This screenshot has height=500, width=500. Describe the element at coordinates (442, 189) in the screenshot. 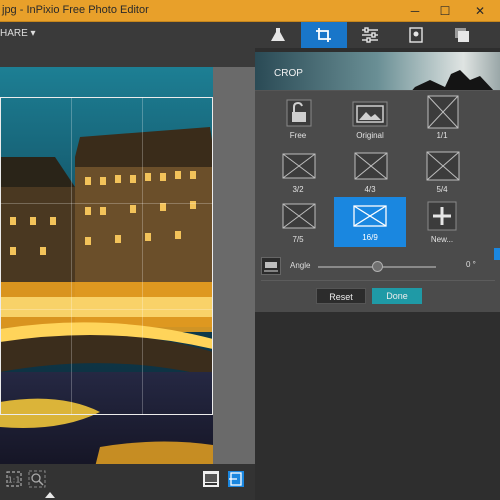

I see `preset-5-4-label: 5/4` at that location.